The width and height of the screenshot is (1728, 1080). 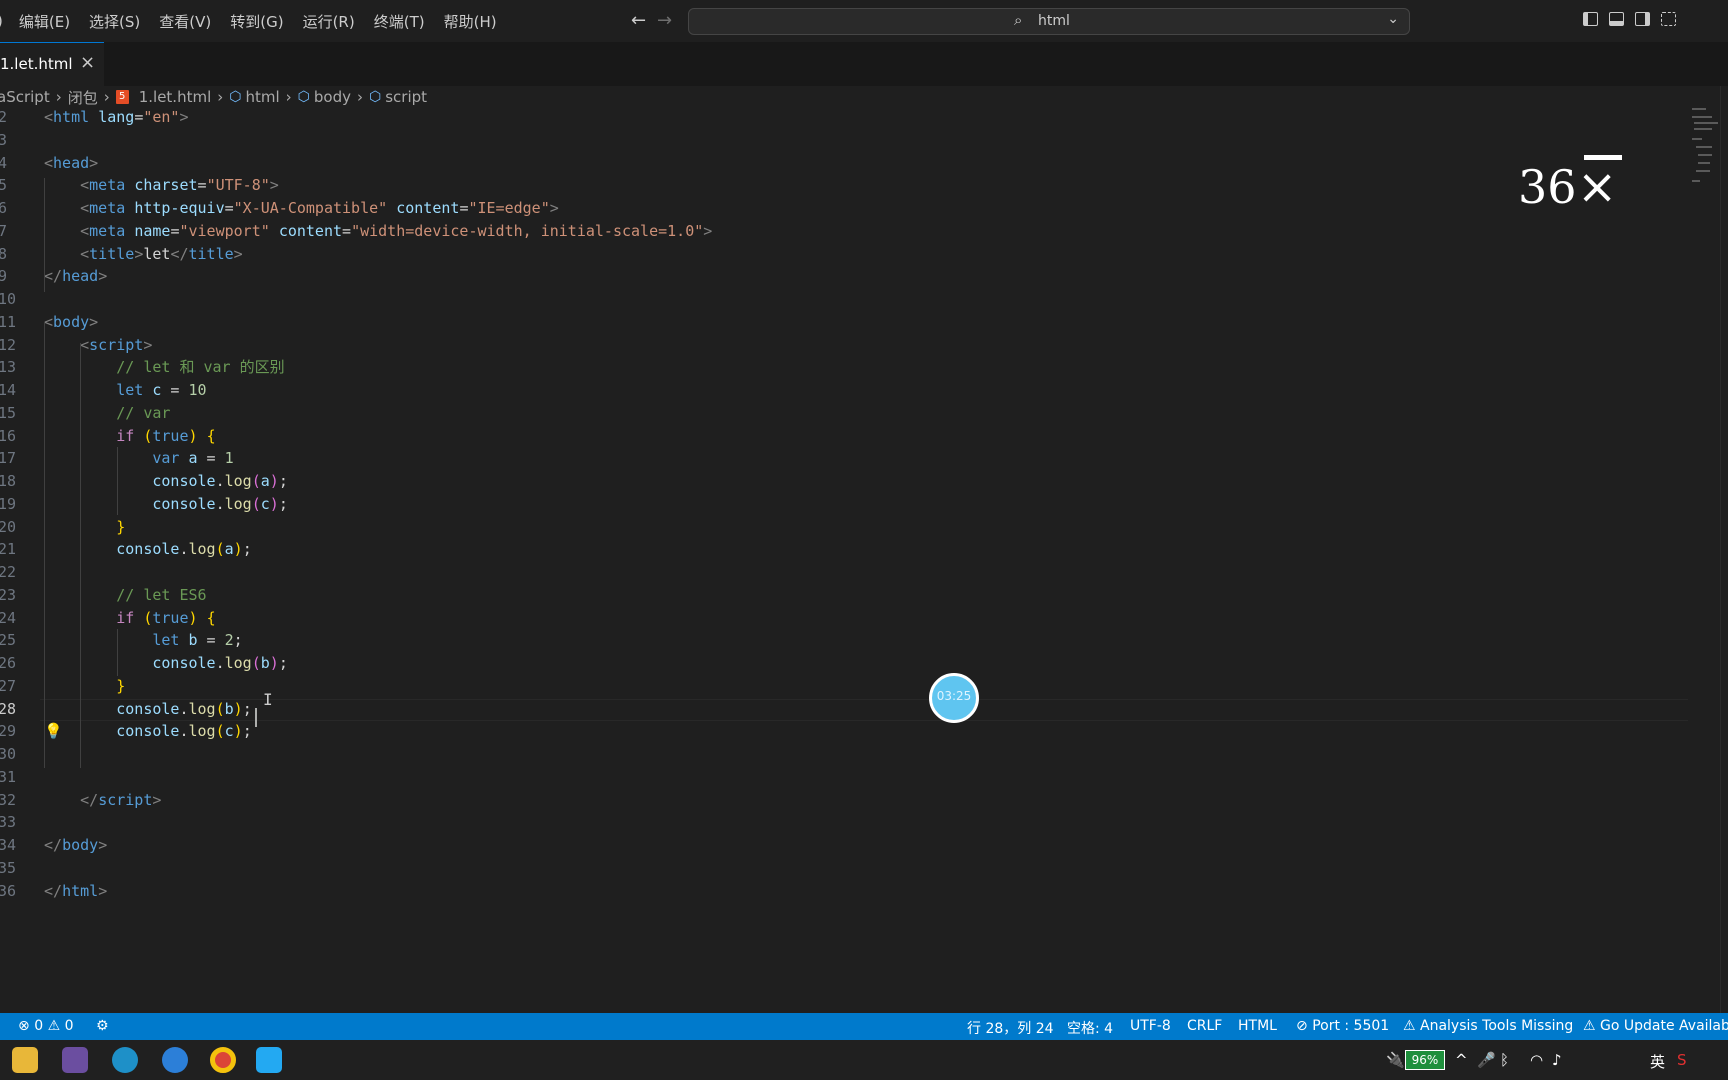 What do you see at coordinates (845, 663) in the screenshot?
I see `code-line: 26 console.log(b);` at bounding box center [845, 663].